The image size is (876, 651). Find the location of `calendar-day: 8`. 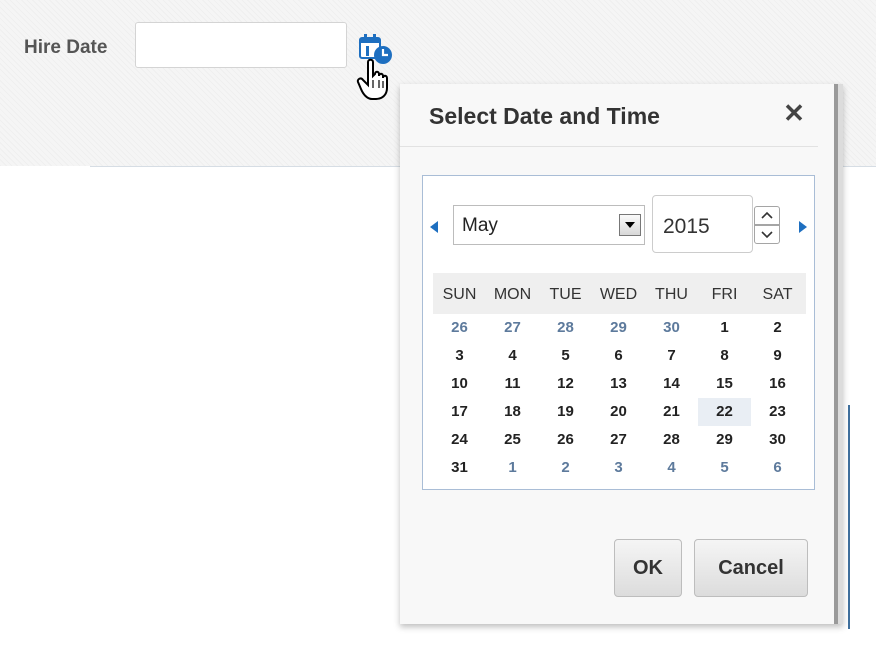

calendar-day: 8 is located at coordinates (724, 356).